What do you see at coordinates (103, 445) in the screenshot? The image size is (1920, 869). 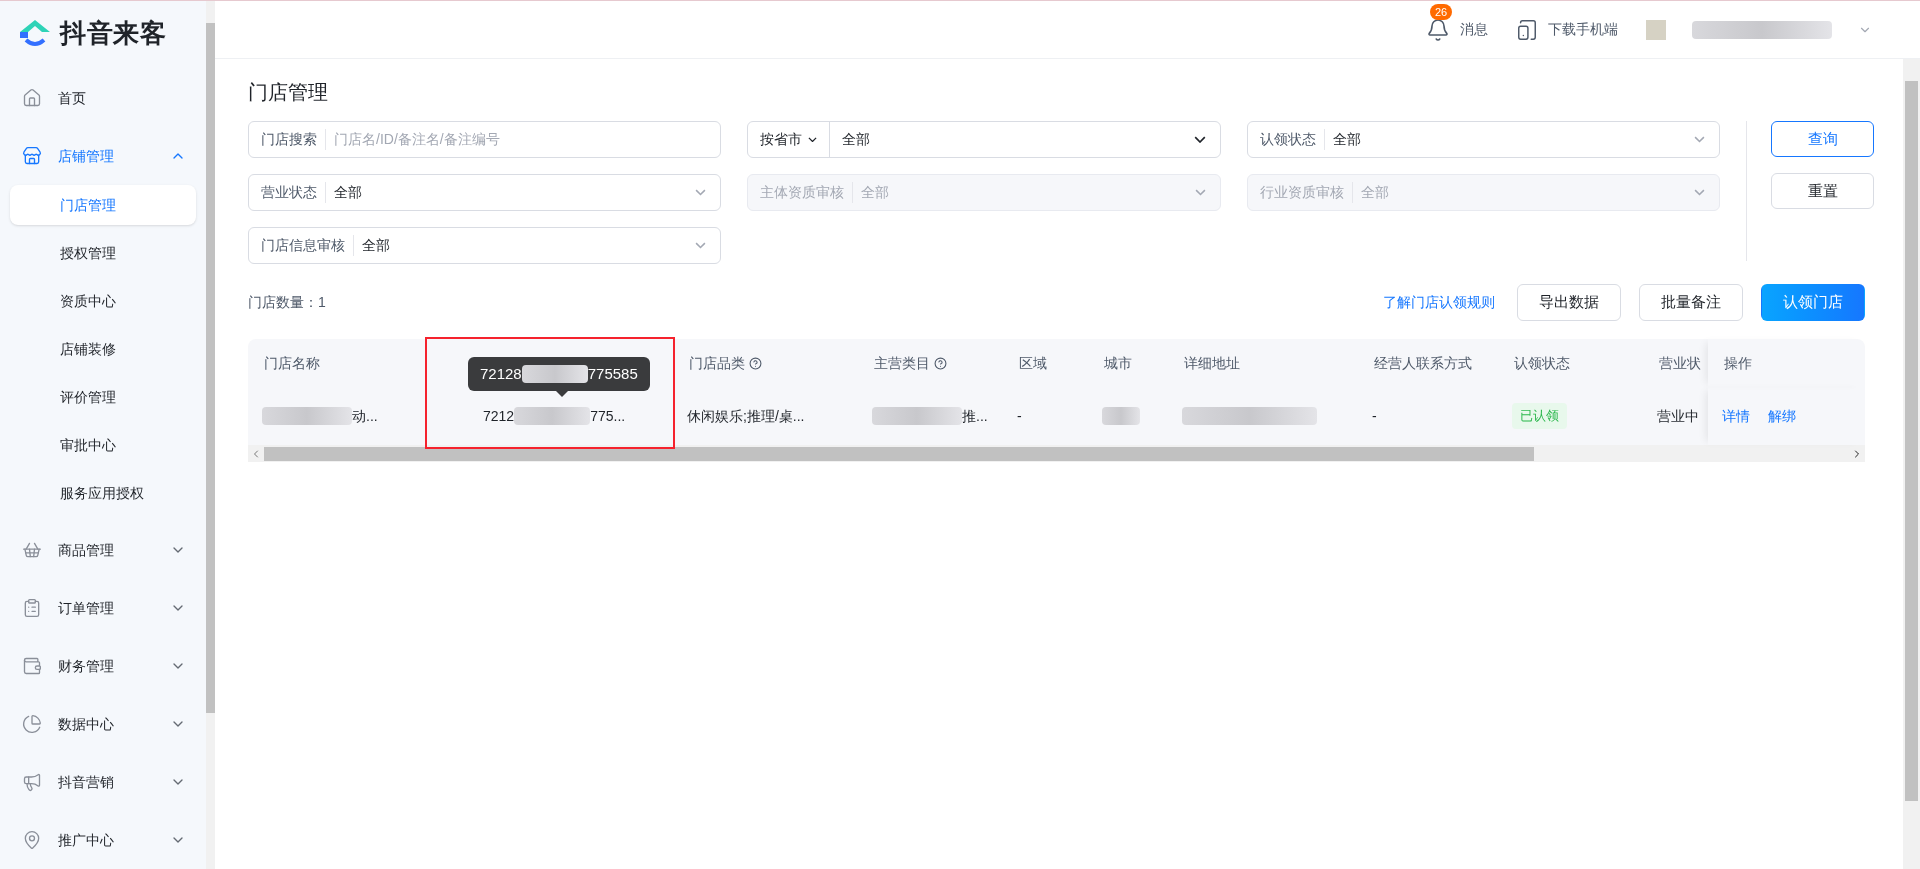 I see `sidebar-subitem: 审批中心` at bounding box center [103, 445].